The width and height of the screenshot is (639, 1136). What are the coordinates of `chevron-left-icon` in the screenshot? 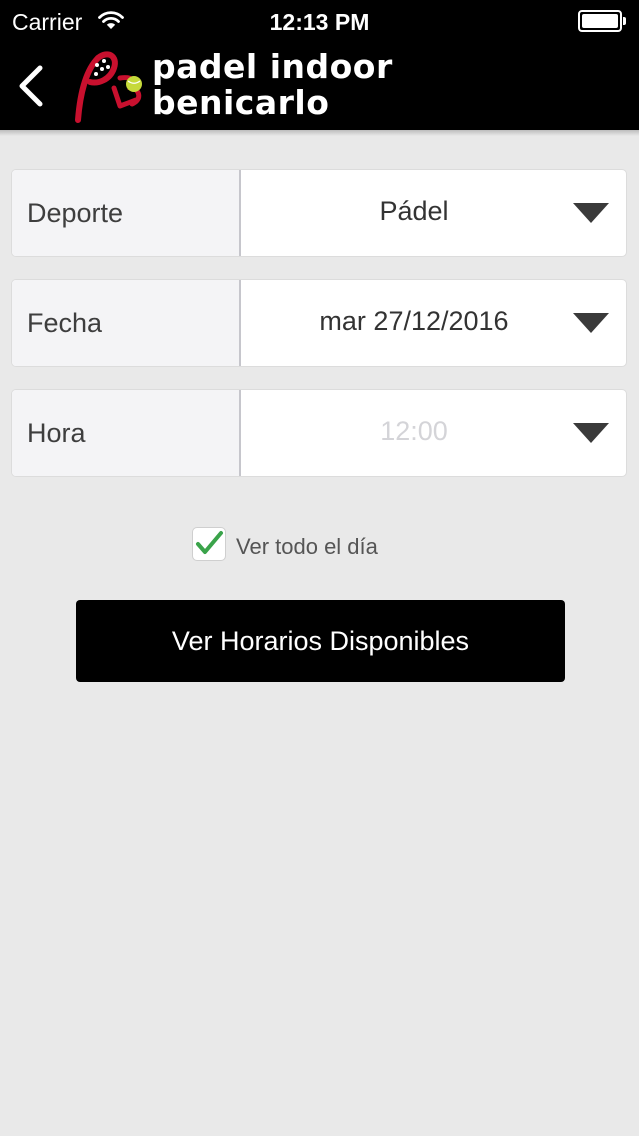 It's located at (31, 86).